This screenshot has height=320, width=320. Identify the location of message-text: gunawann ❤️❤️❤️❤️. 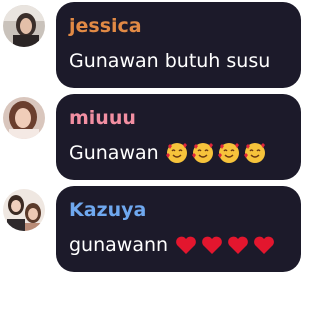
(185, 245).